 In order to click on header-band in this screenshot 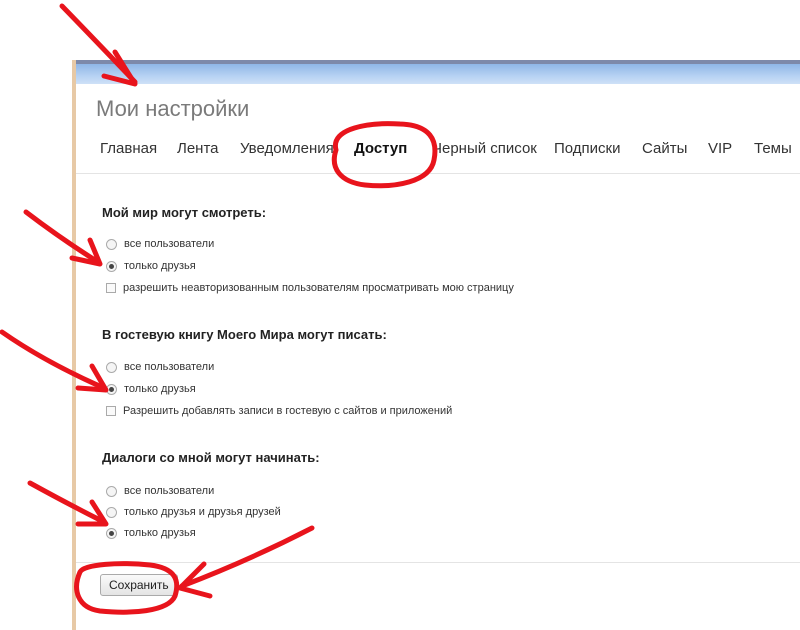, I will do `click(438, 72)`.